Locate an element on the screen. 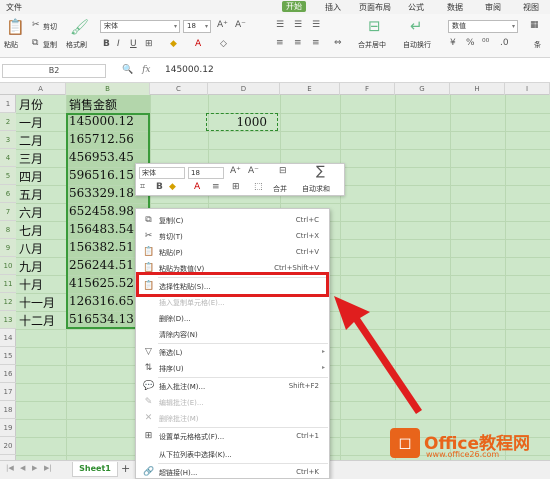 This screenshot has height=479, width=550. row-header-4: 4 is located at coordinates (8, 158).